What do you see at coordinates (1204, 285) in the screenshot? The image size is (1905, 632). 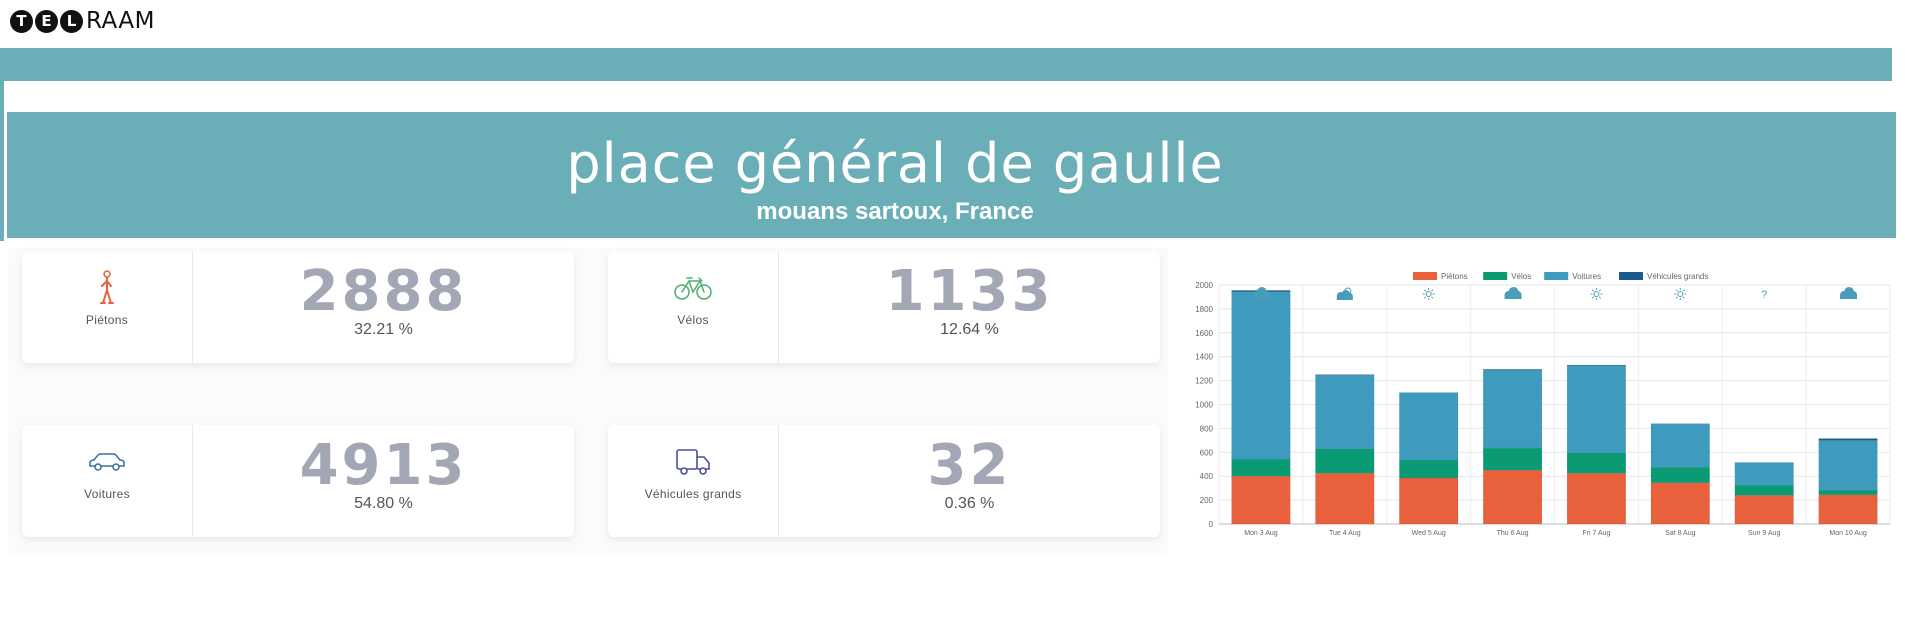 I see `y-tick-label: 2000` at bounding box center [1204, 285].